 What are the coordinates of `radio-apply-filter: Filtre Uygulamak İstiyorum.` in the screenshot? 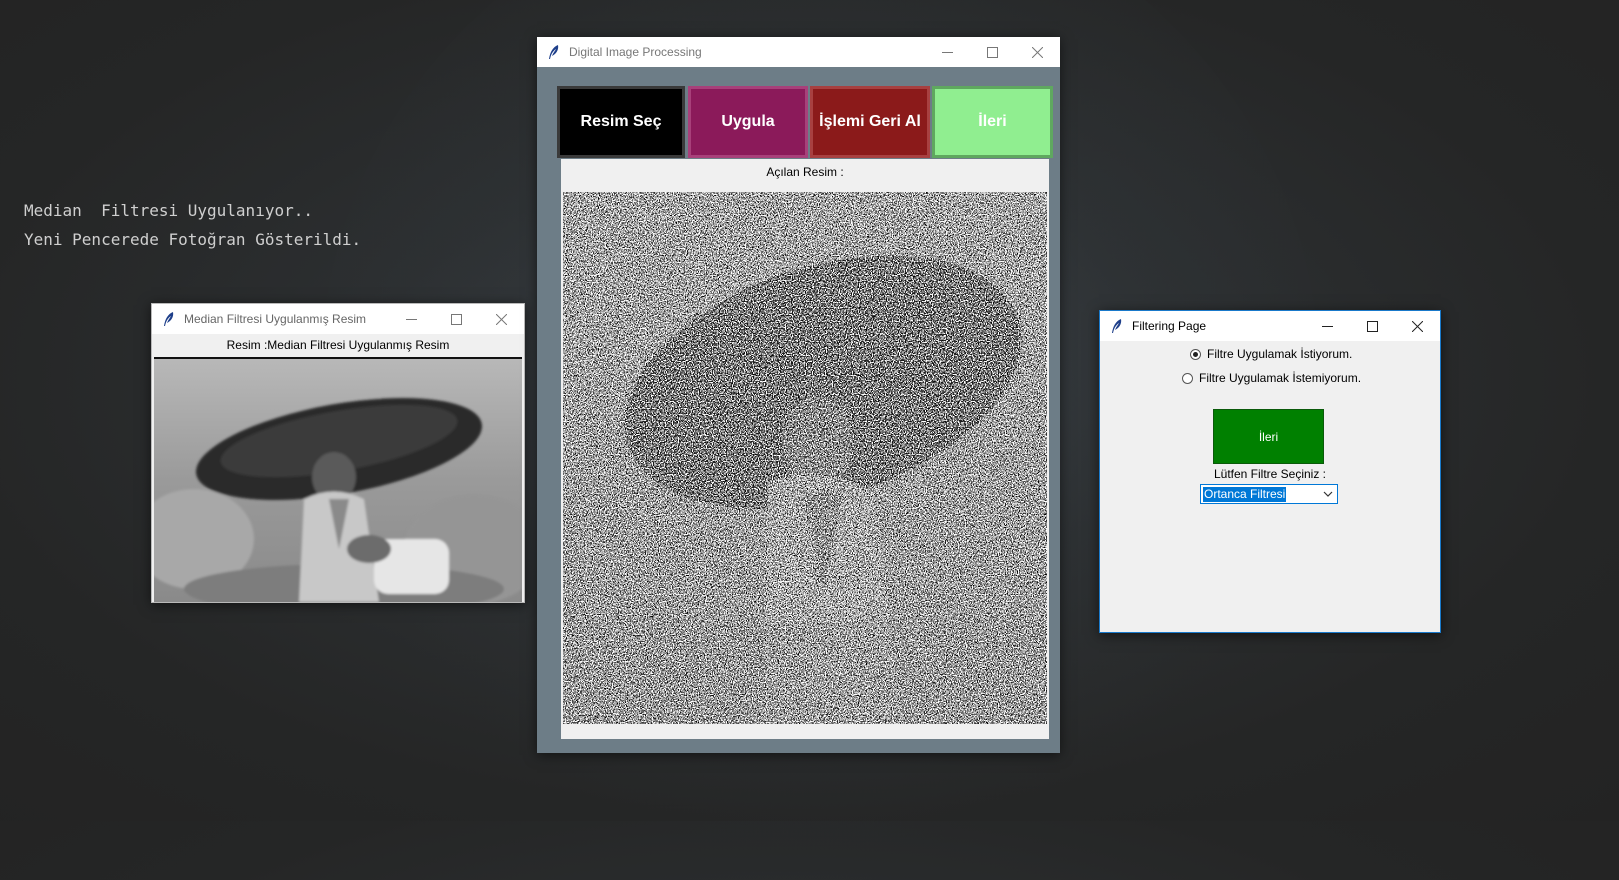 It's located at (1271, 354).